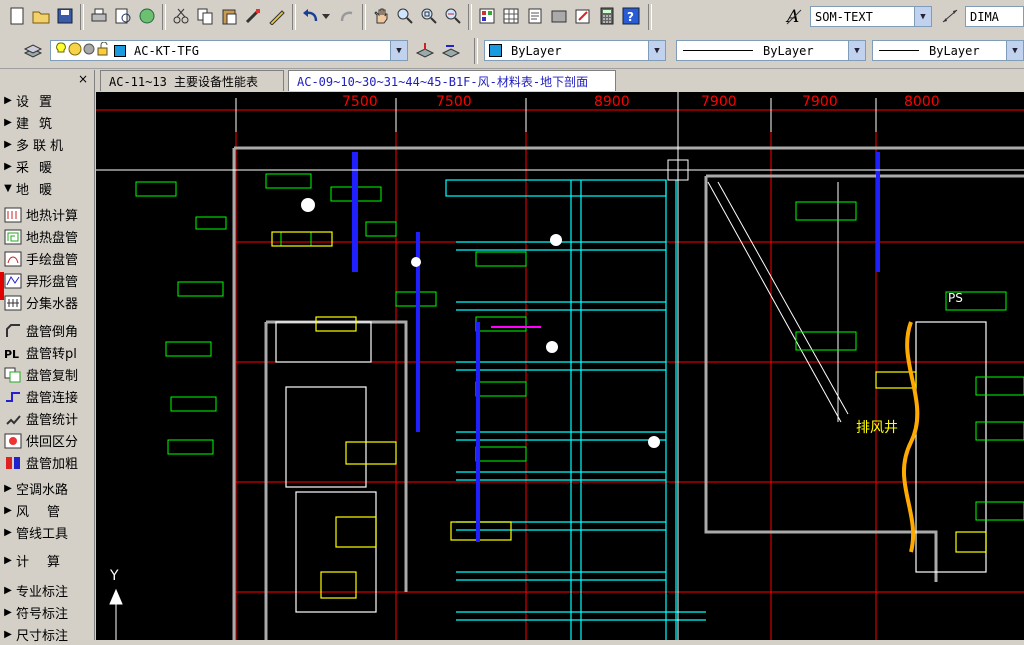 The width and height of the screenshot is (1024, 645). What do you see at coordinates (13, 330) in the screenshot?
I see `coil-chamfer-icon` at bounding box center [13, 330].